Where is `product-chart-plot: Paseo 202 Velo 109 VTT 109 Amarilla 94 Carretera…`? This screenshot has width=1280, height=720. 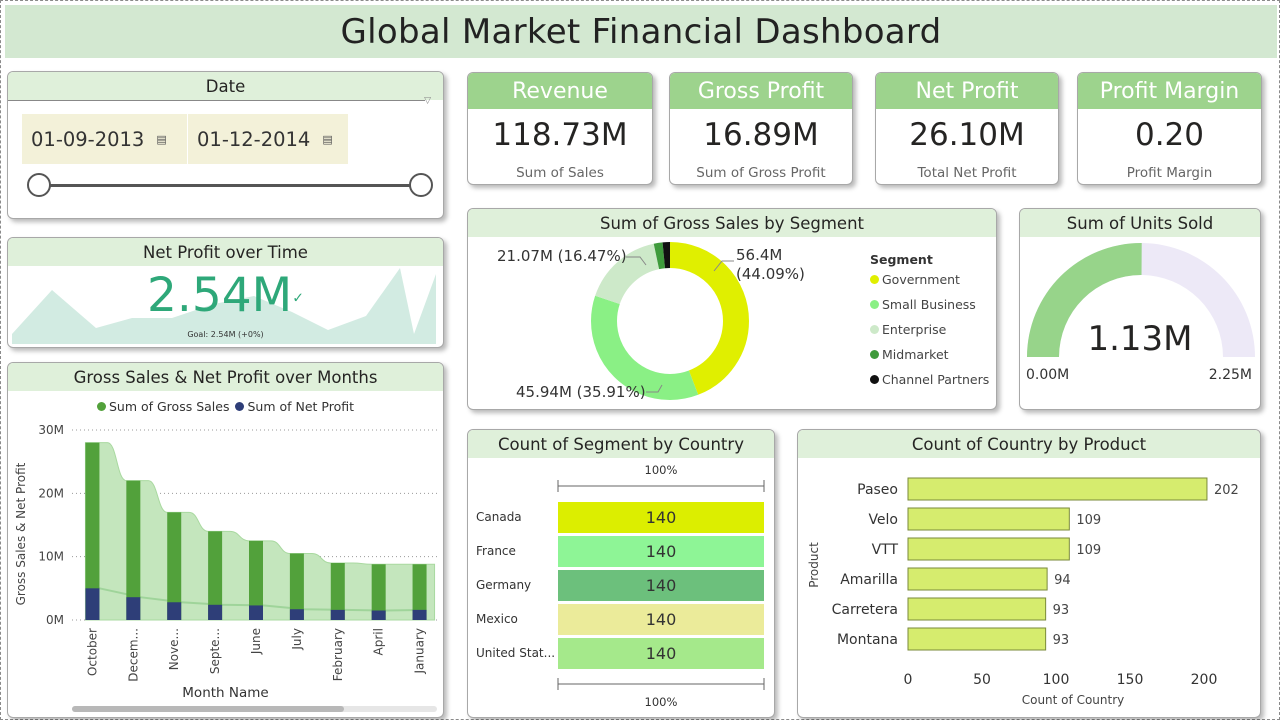 product-chart-plot: Paseo 202 Velo 109 VTT 109 Amarilla 94 Carretera… is located at coordinates (1035, 582).